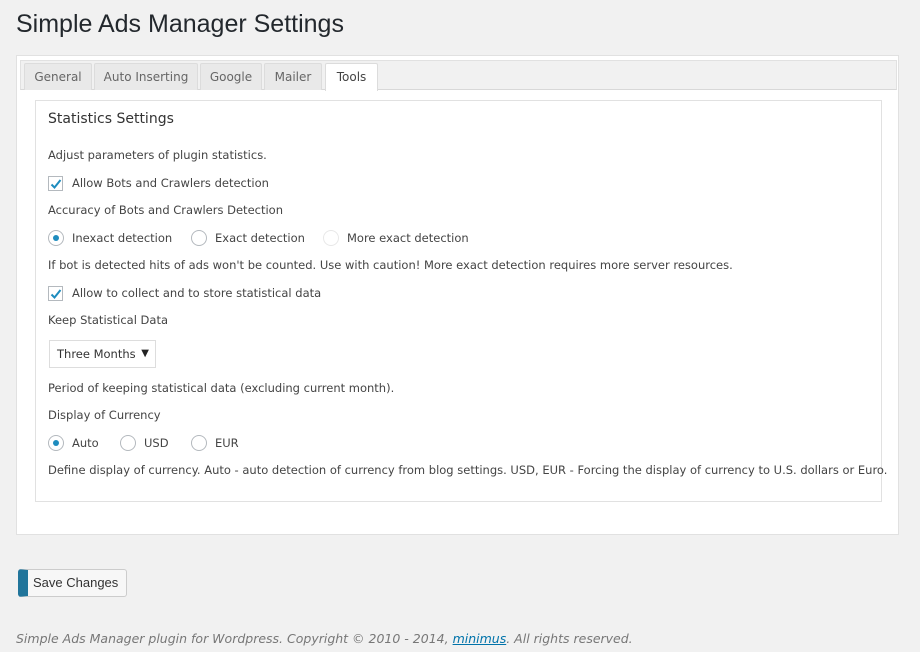 This screenshot has height=652, width=920. Describe the element at coordinates (146, 76) in the screenshot. I see `tab-auto-inserting: Auto Inserting` at that location.